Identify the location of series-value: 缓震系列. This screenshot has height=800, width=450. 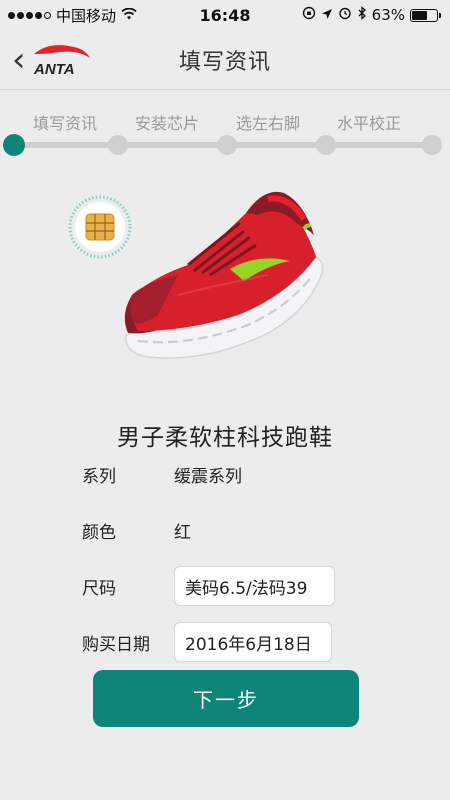
(208, 476).